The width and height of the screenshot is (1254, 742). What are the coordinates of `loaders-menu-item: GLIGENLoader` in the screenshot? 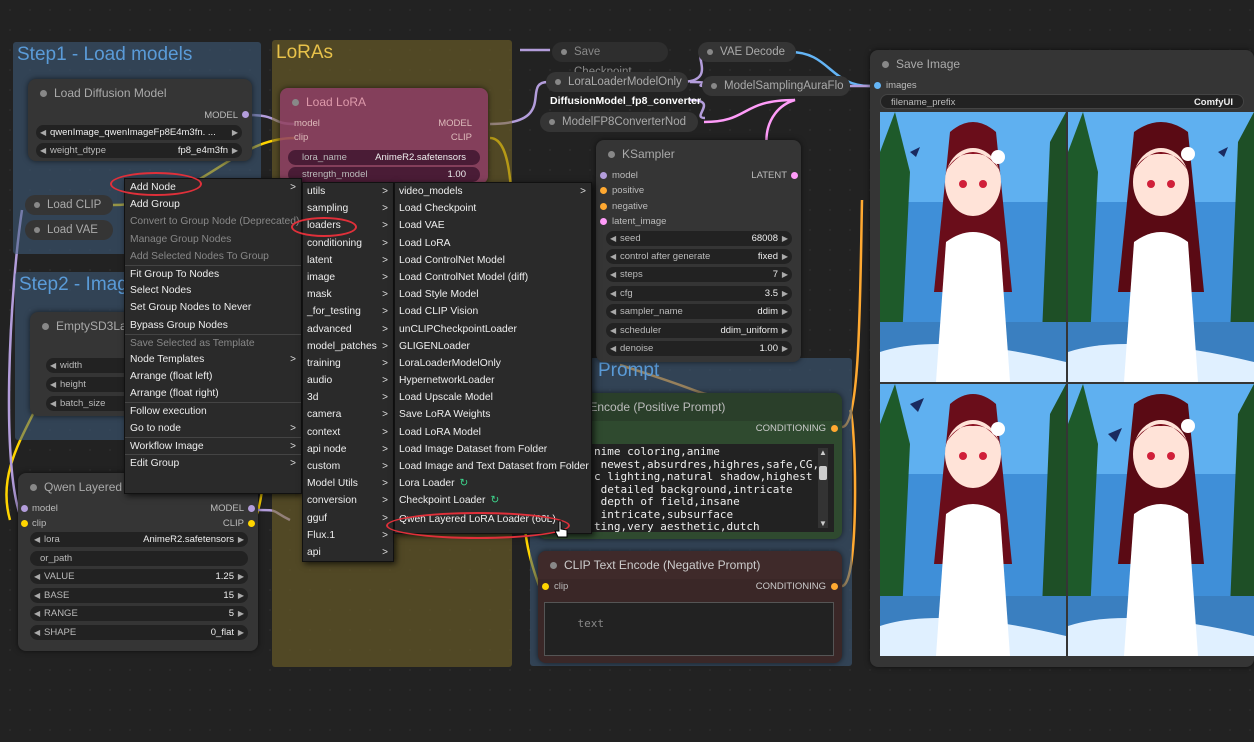 It's located at (493, 346).